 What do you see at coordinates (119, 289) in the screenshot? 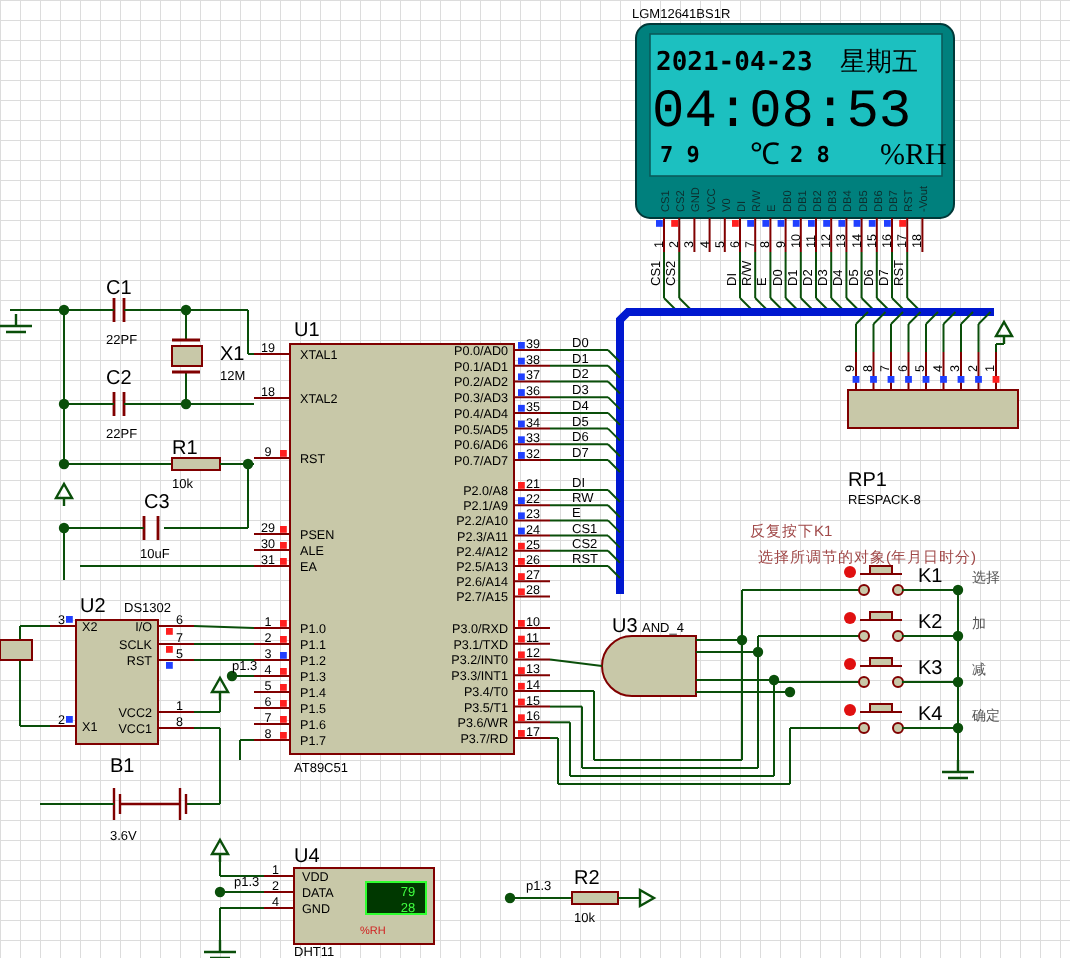
I see `part-reference: C1` at bounding box center [119, 289].